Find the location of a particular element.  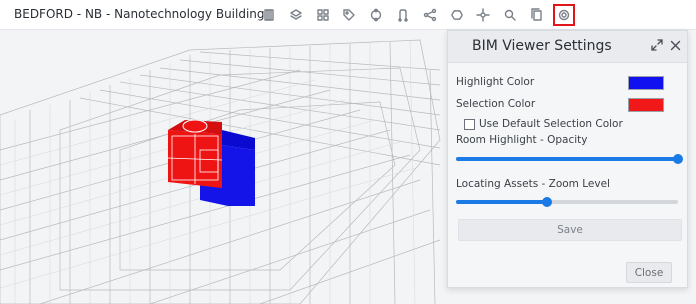

zoom-level-label: Locating Assets - Zoom Level is located at coordinates (533, 184).